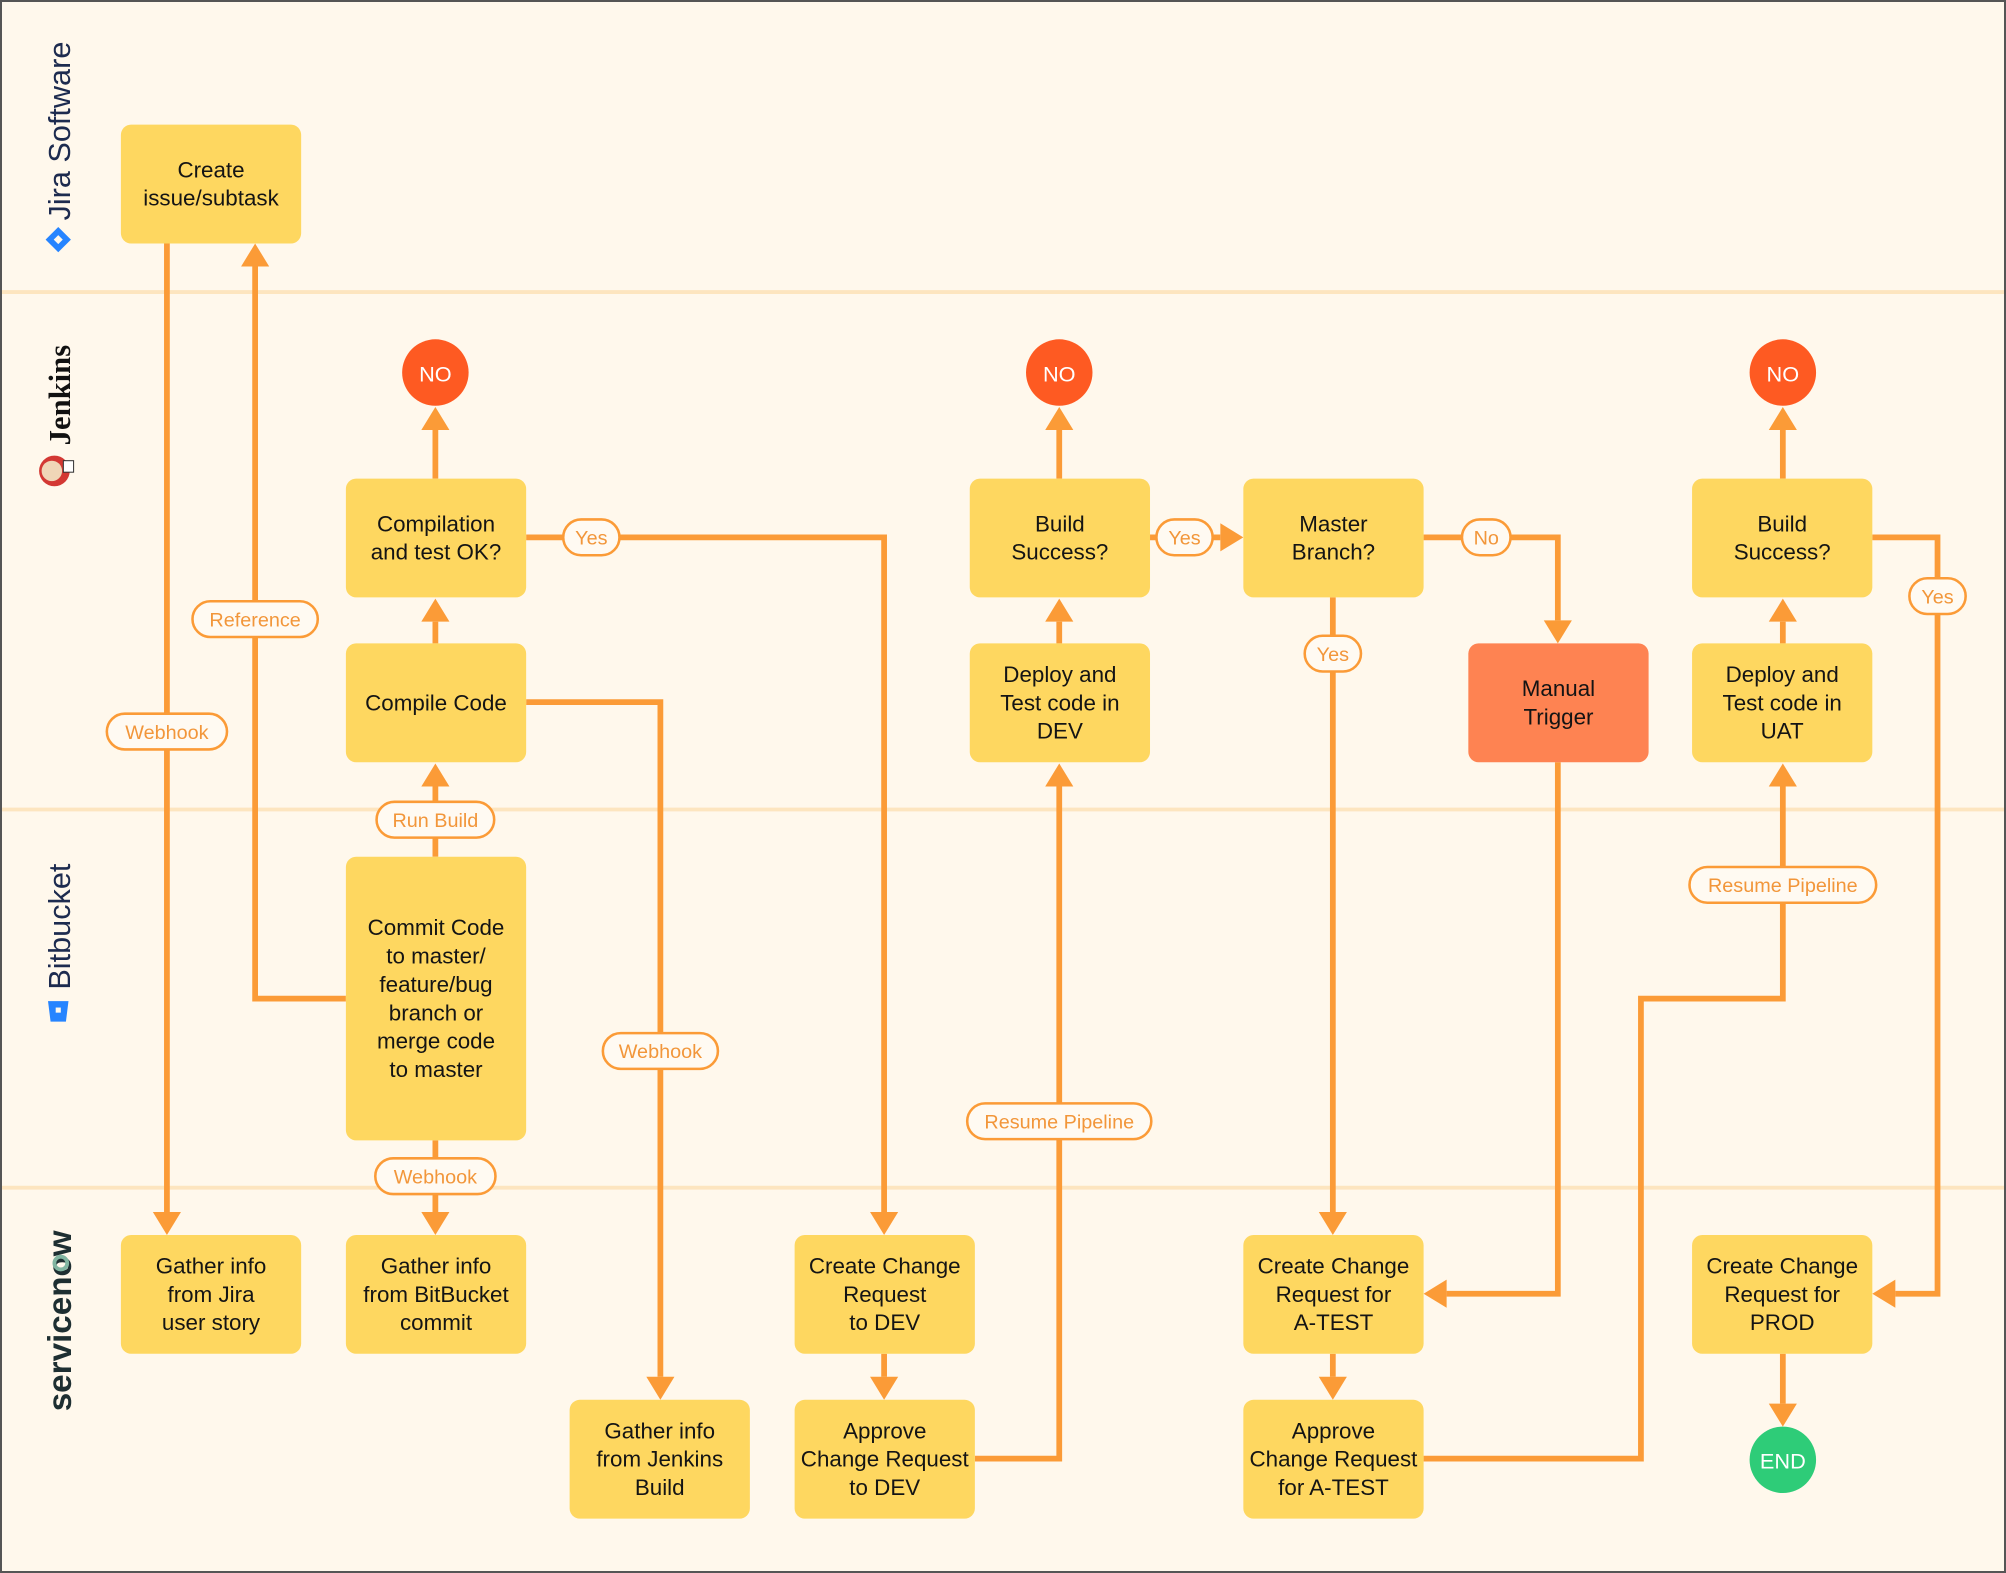 This screenshot has height=1573, width=2006. I want to click on node-create-cr-dev: Create Change Request to DEV, so click(884, 1294).